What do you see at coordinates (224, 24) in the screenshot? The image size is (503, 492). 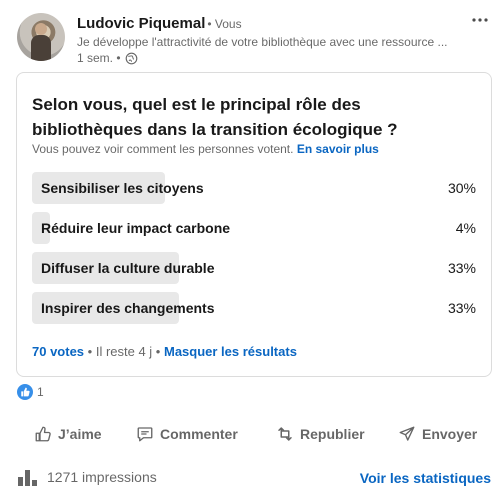 I see `author-degree: • Vous` at bounding box center [224, 24].